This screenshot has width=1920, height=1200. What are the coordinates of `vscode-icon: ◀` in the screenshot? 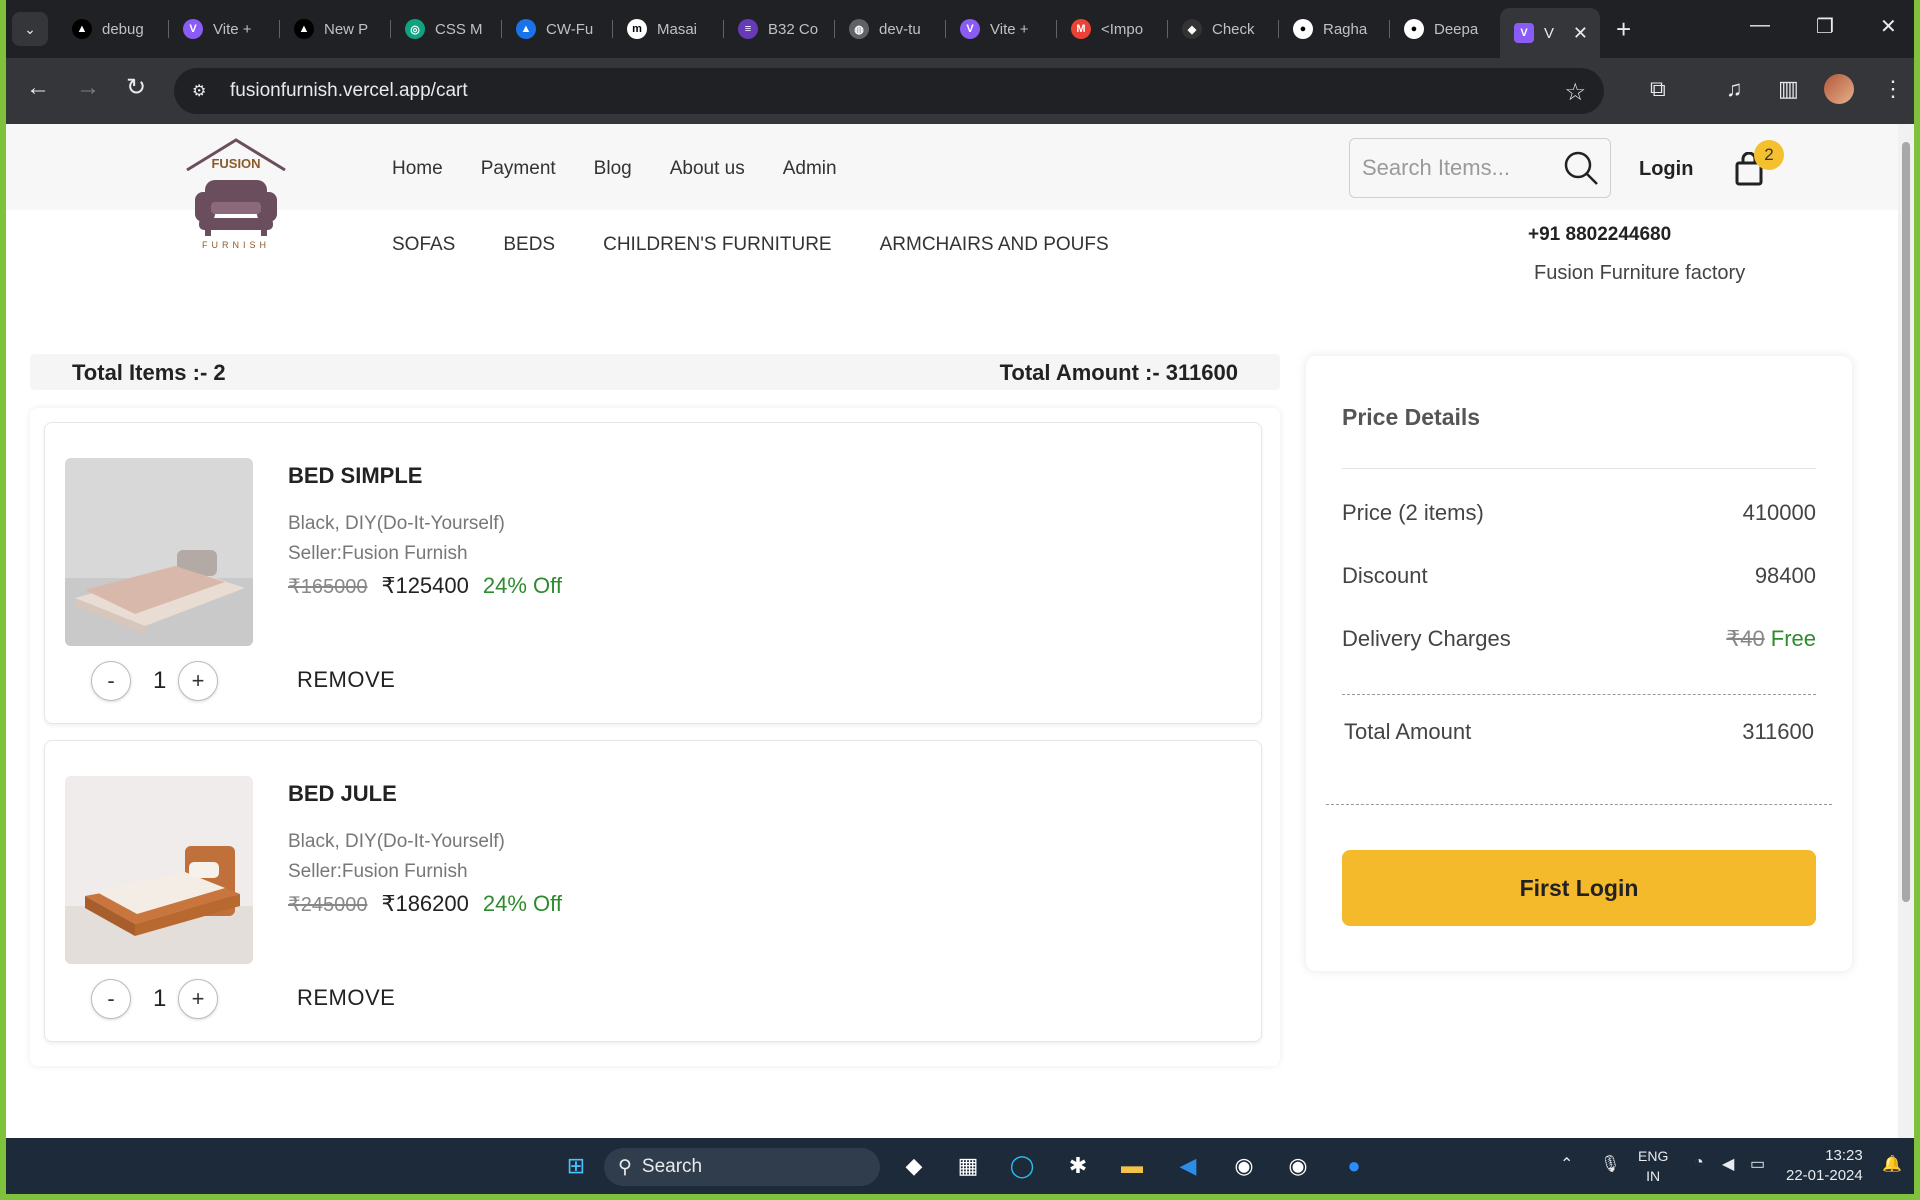 It's located at (1188, 1166).